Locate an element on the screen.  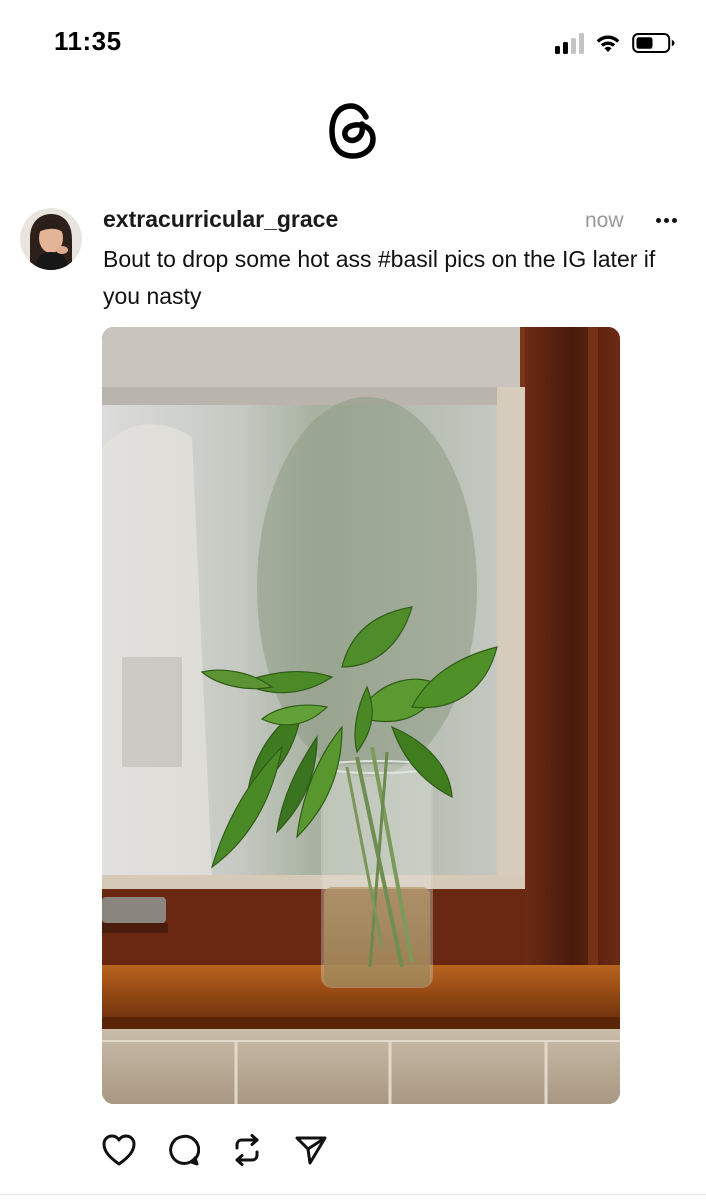
battery-icon is located at coordinates (653, 43).